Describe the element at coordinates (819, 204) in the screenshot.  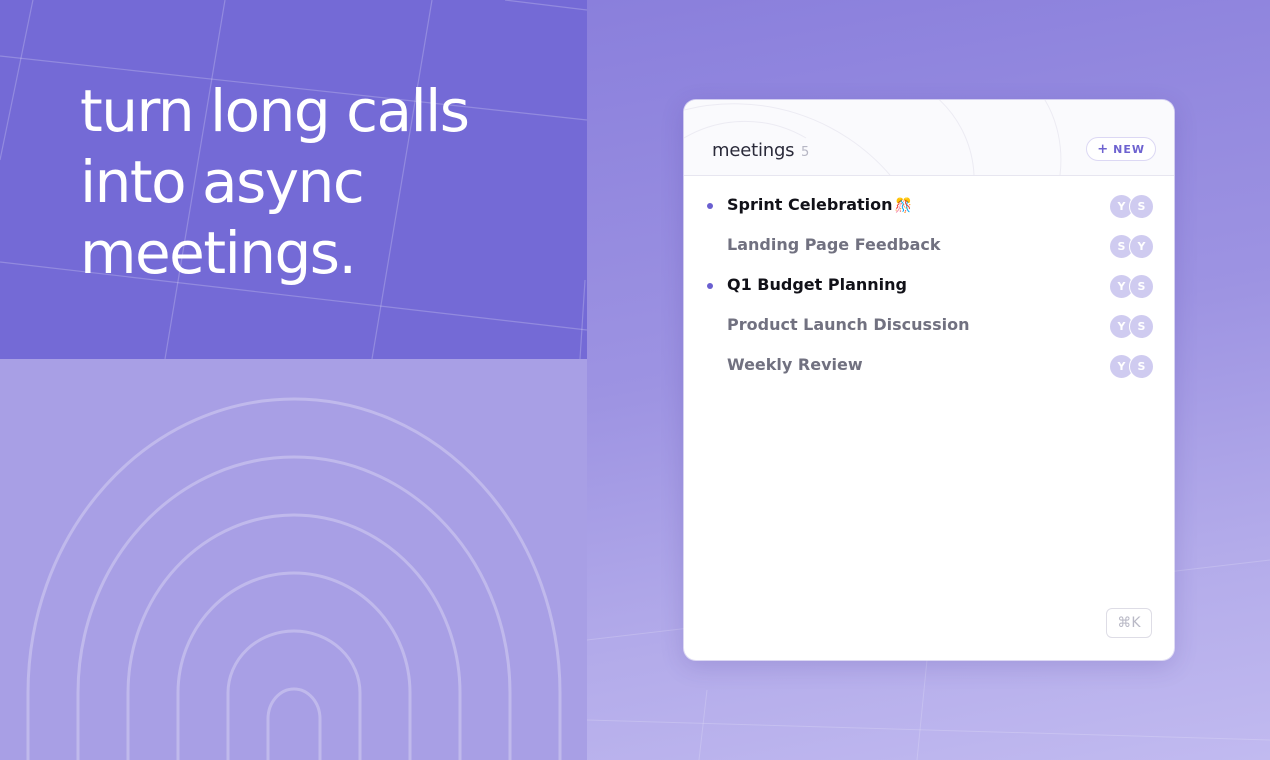
I see `meeting-title: Sprint Celebration 🎊` at that location.